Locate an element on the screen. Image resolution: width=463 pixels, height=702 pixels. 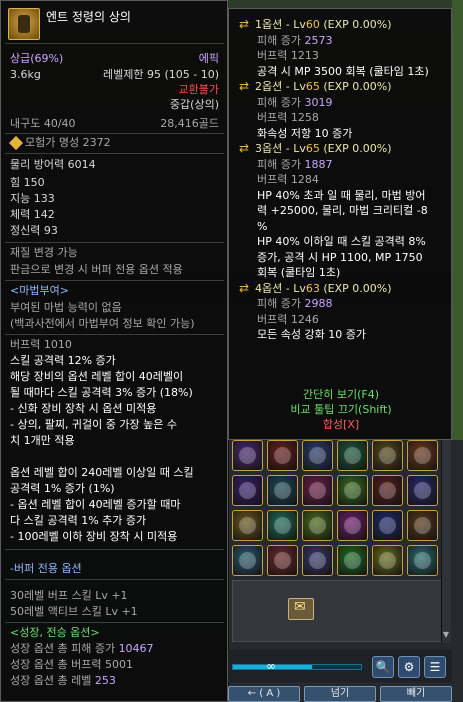
mail-icon is located at coordinates (301, 609).